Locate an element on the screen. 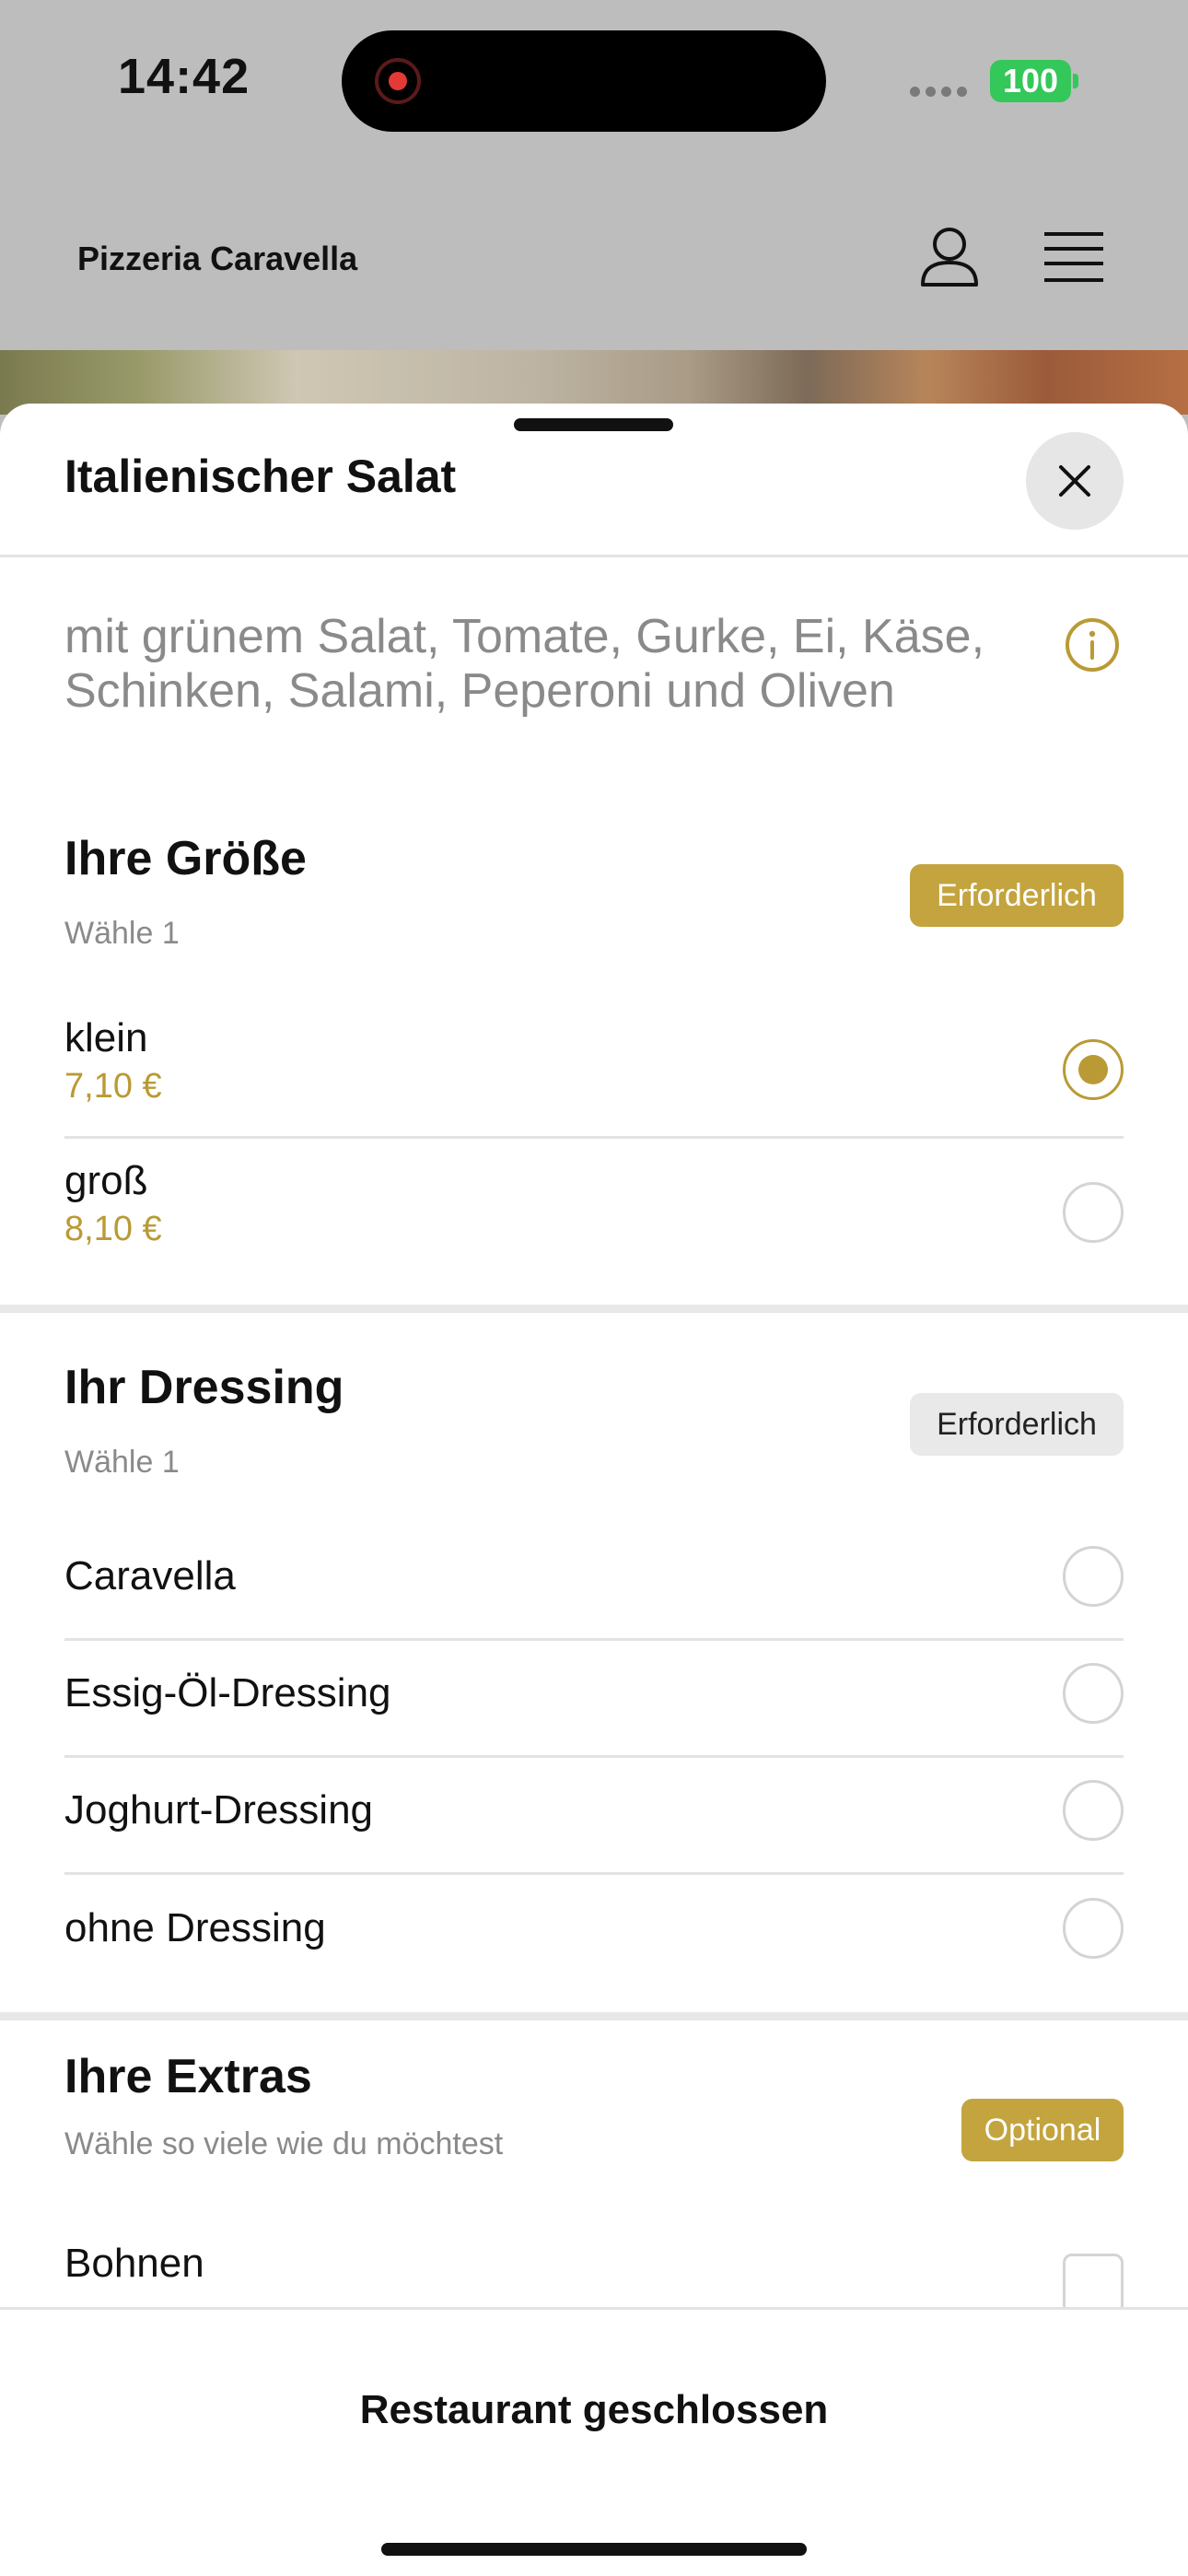 The image size is (1188, 2576). close-button is located at coordinates (1075, 481).